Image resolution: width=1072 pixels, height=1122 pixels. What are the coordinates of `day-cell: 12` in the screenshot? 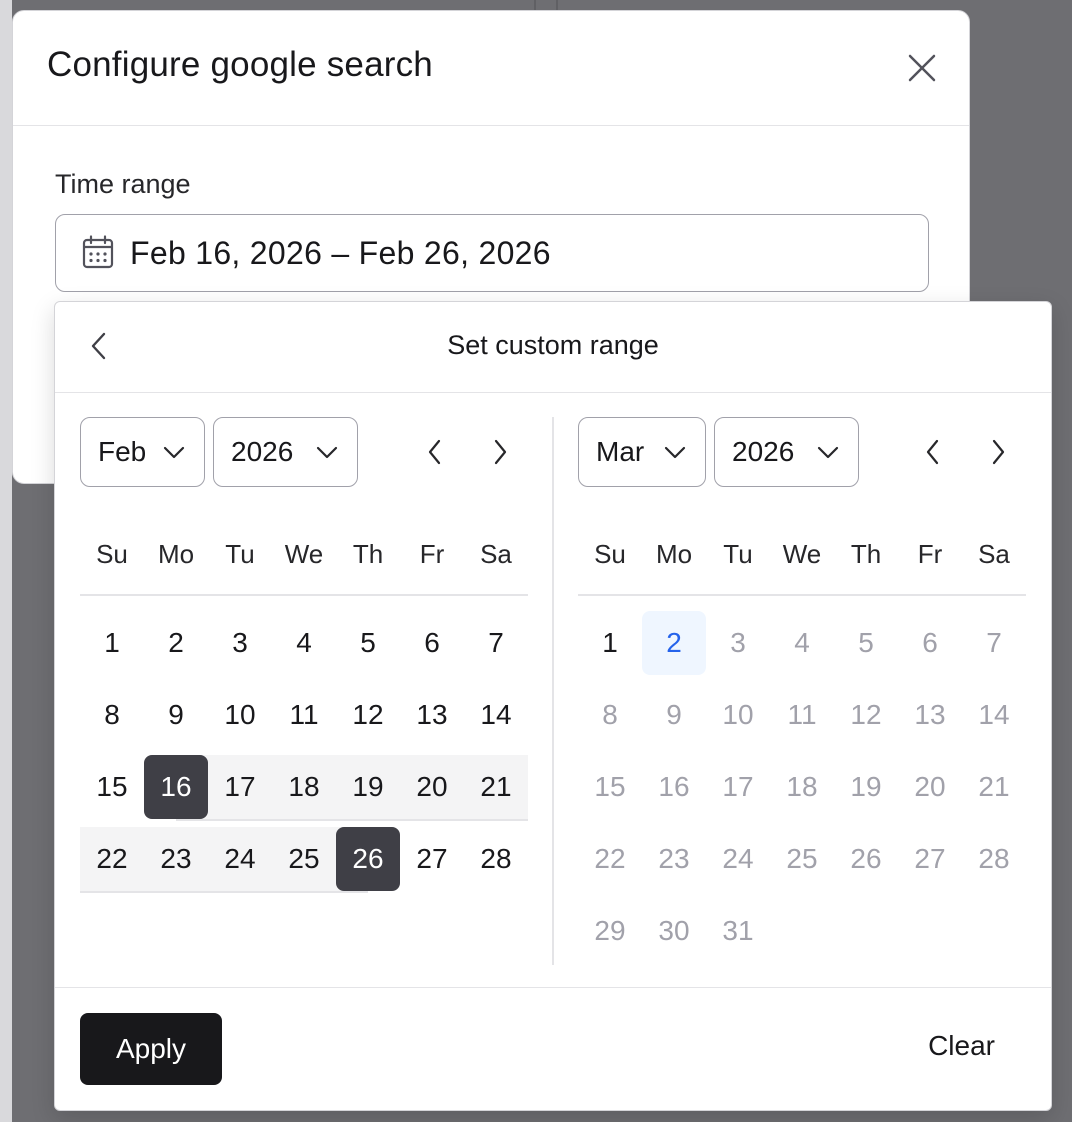 It's located at (368, 715).